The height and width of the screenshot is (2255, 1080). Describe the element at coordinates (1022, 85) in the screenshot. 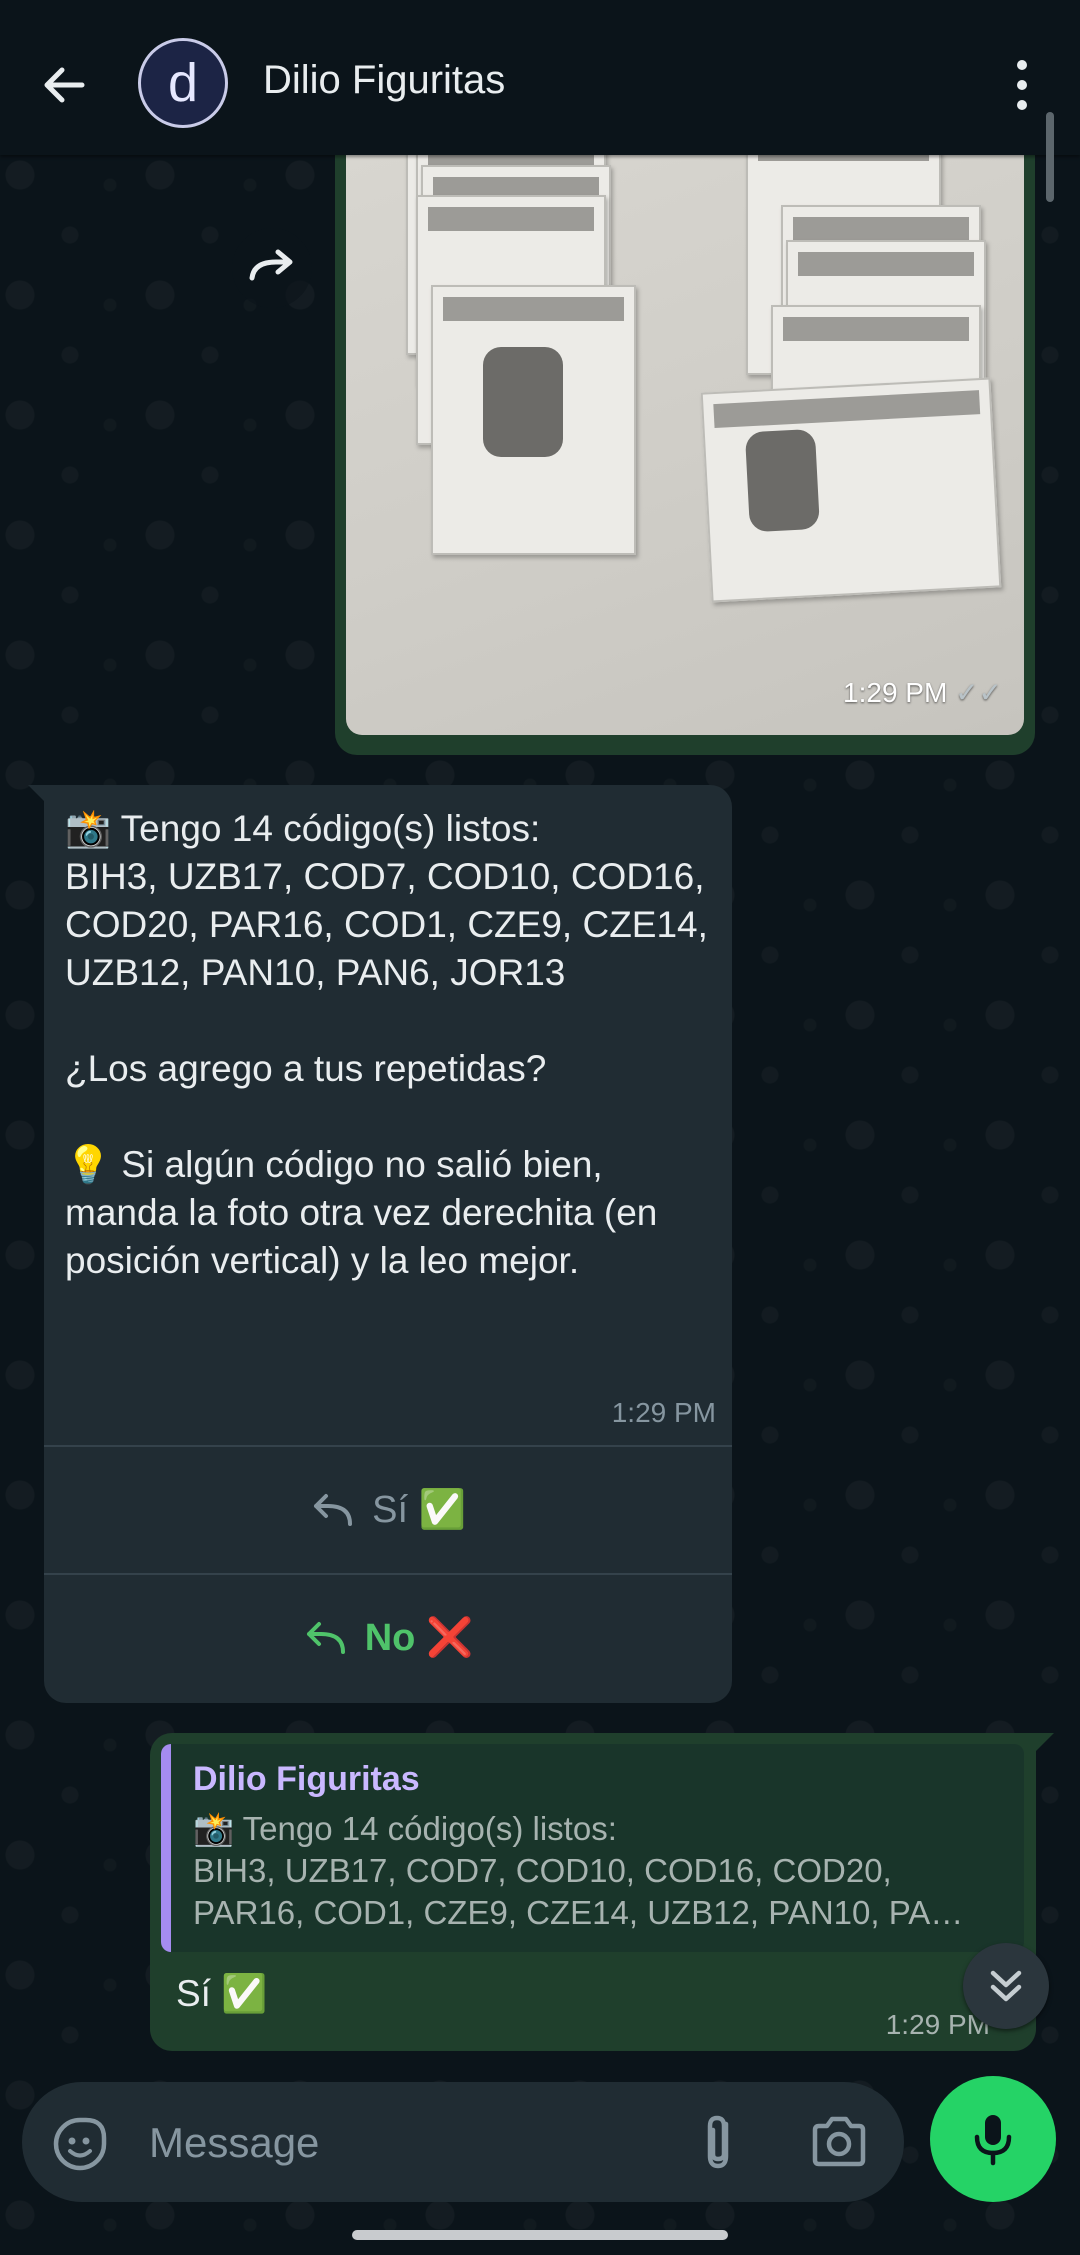

I see `more-options-icon` at that location.